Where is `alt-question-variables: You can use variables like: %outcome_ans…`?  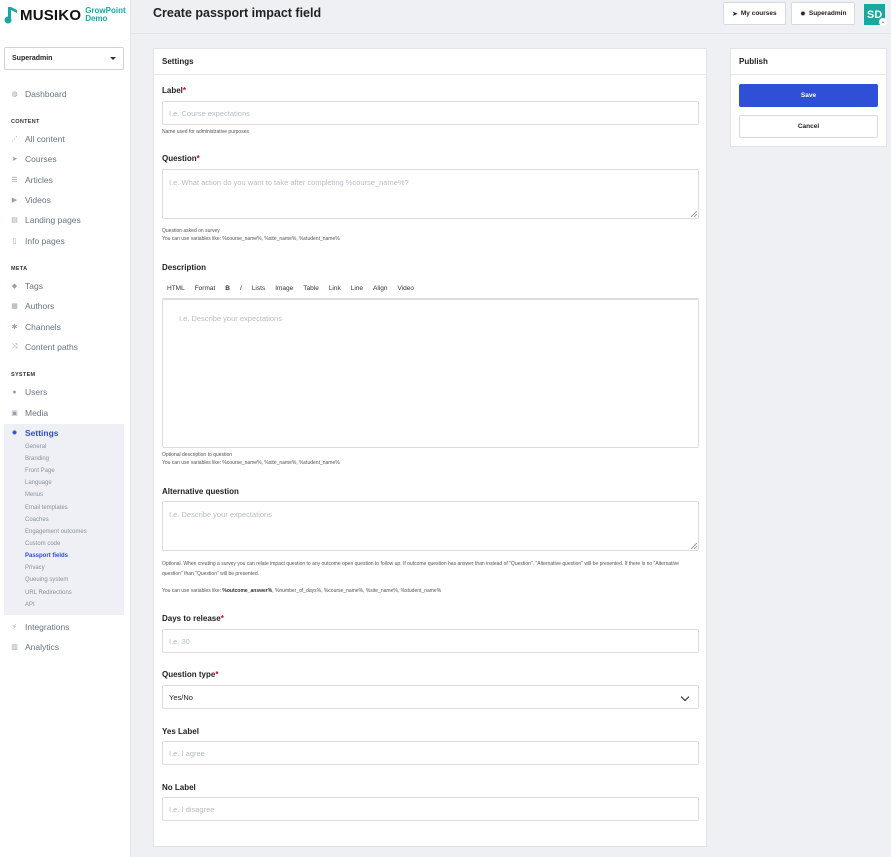 alt-question-variables: You can use variables like: %outcome_ans… is located at coordinates (301, 591).